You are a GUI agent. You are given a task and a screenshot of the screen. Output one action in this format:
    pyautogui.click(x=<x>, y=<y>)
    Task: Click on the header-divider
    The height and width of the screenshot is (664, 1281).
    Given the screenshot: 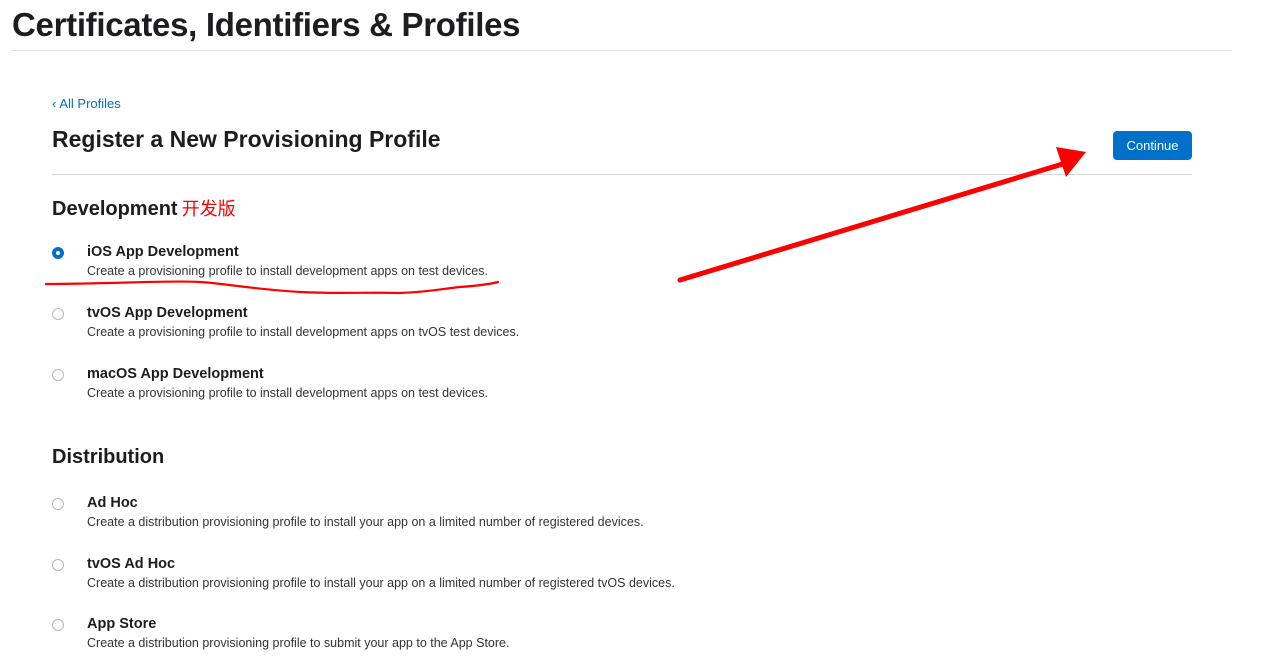 What is the action you would take?
    pyautogui.click(x=622, y=174)
    